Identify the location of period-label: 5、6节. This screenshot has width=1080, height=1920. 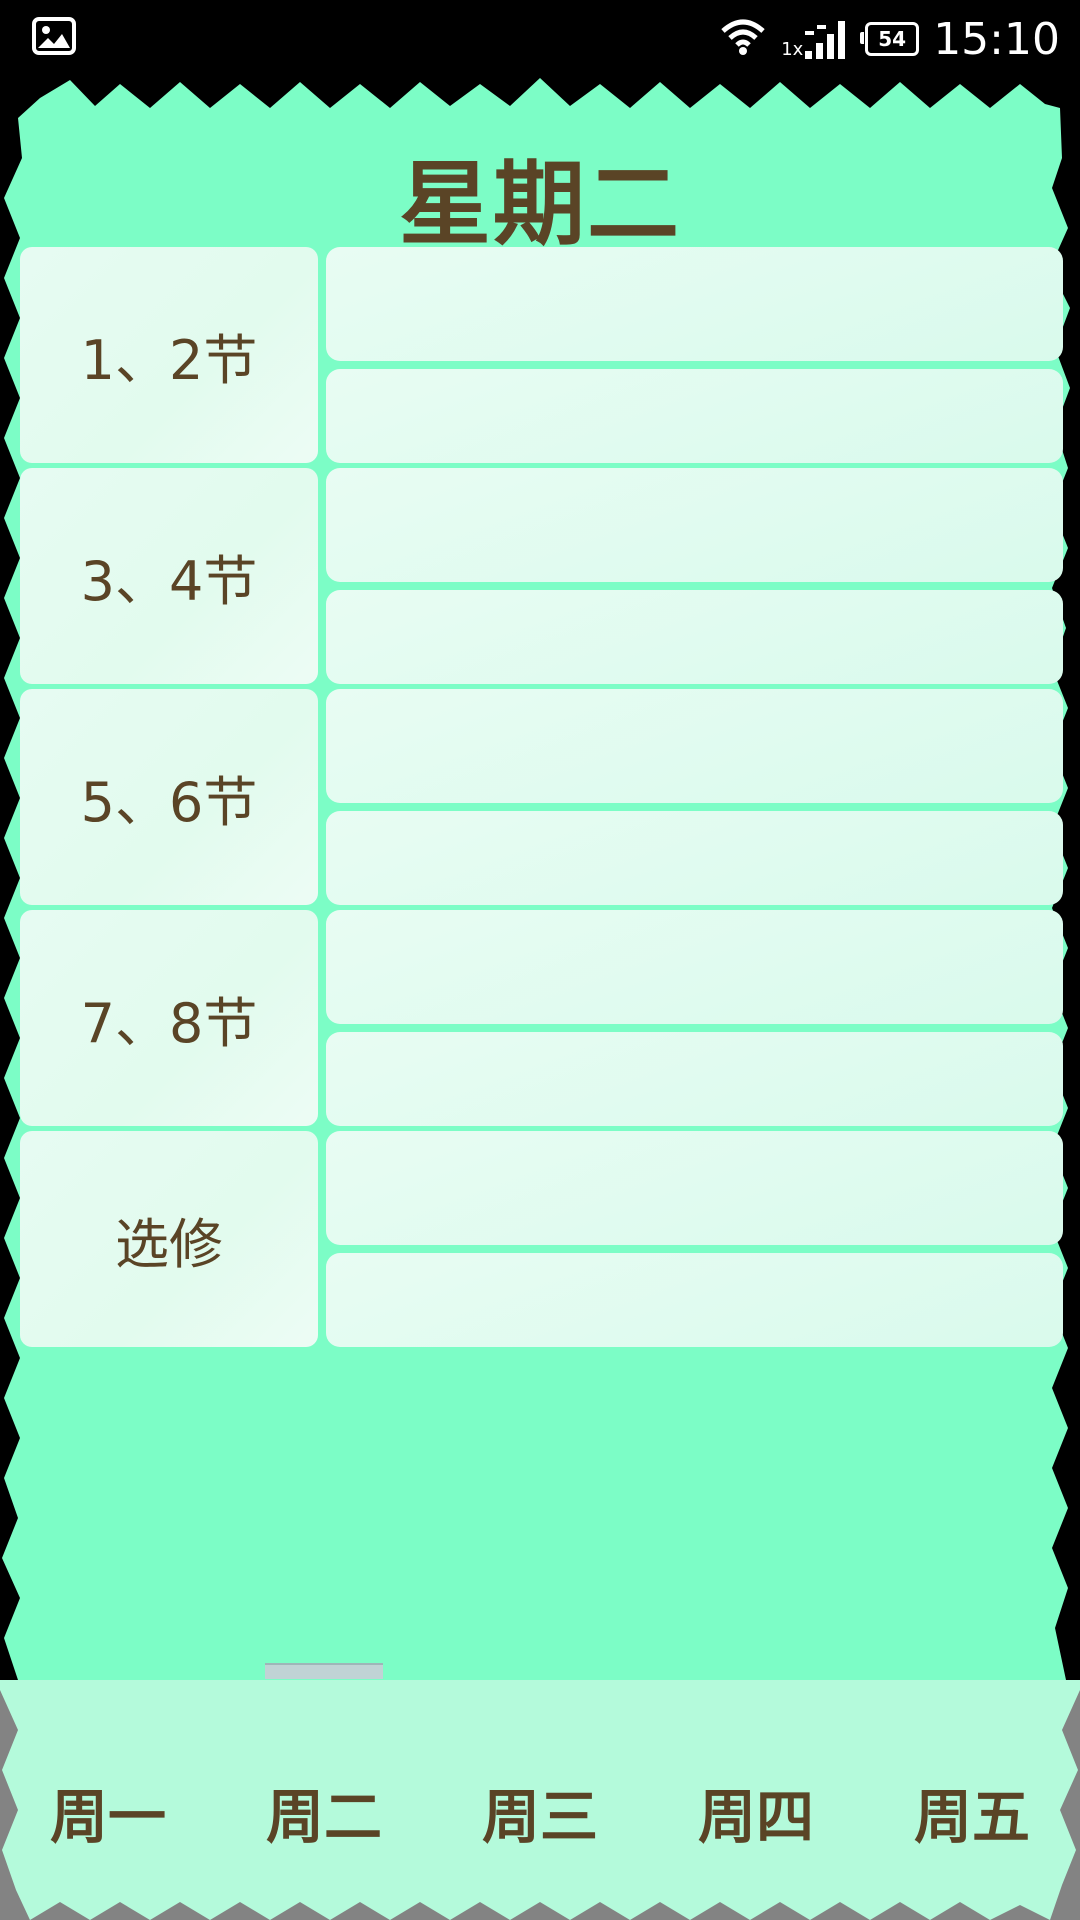
(169, 797).